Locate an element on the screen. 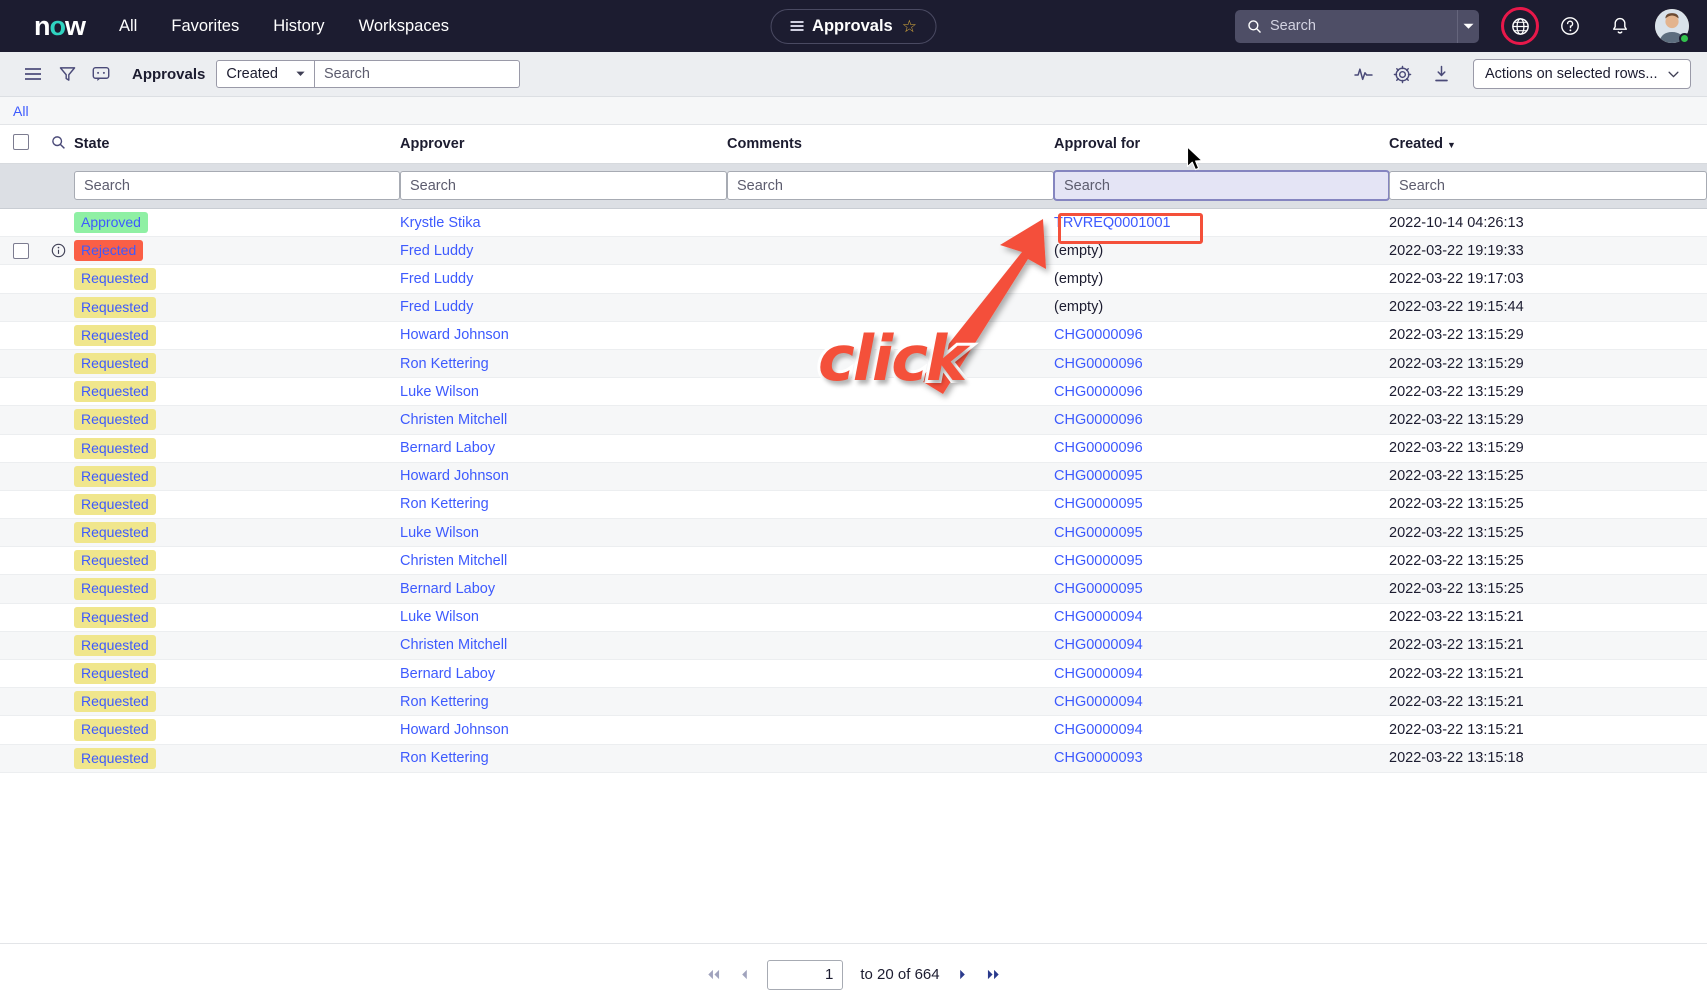  filter-search-input-approver is located at coordinates (563, 185).